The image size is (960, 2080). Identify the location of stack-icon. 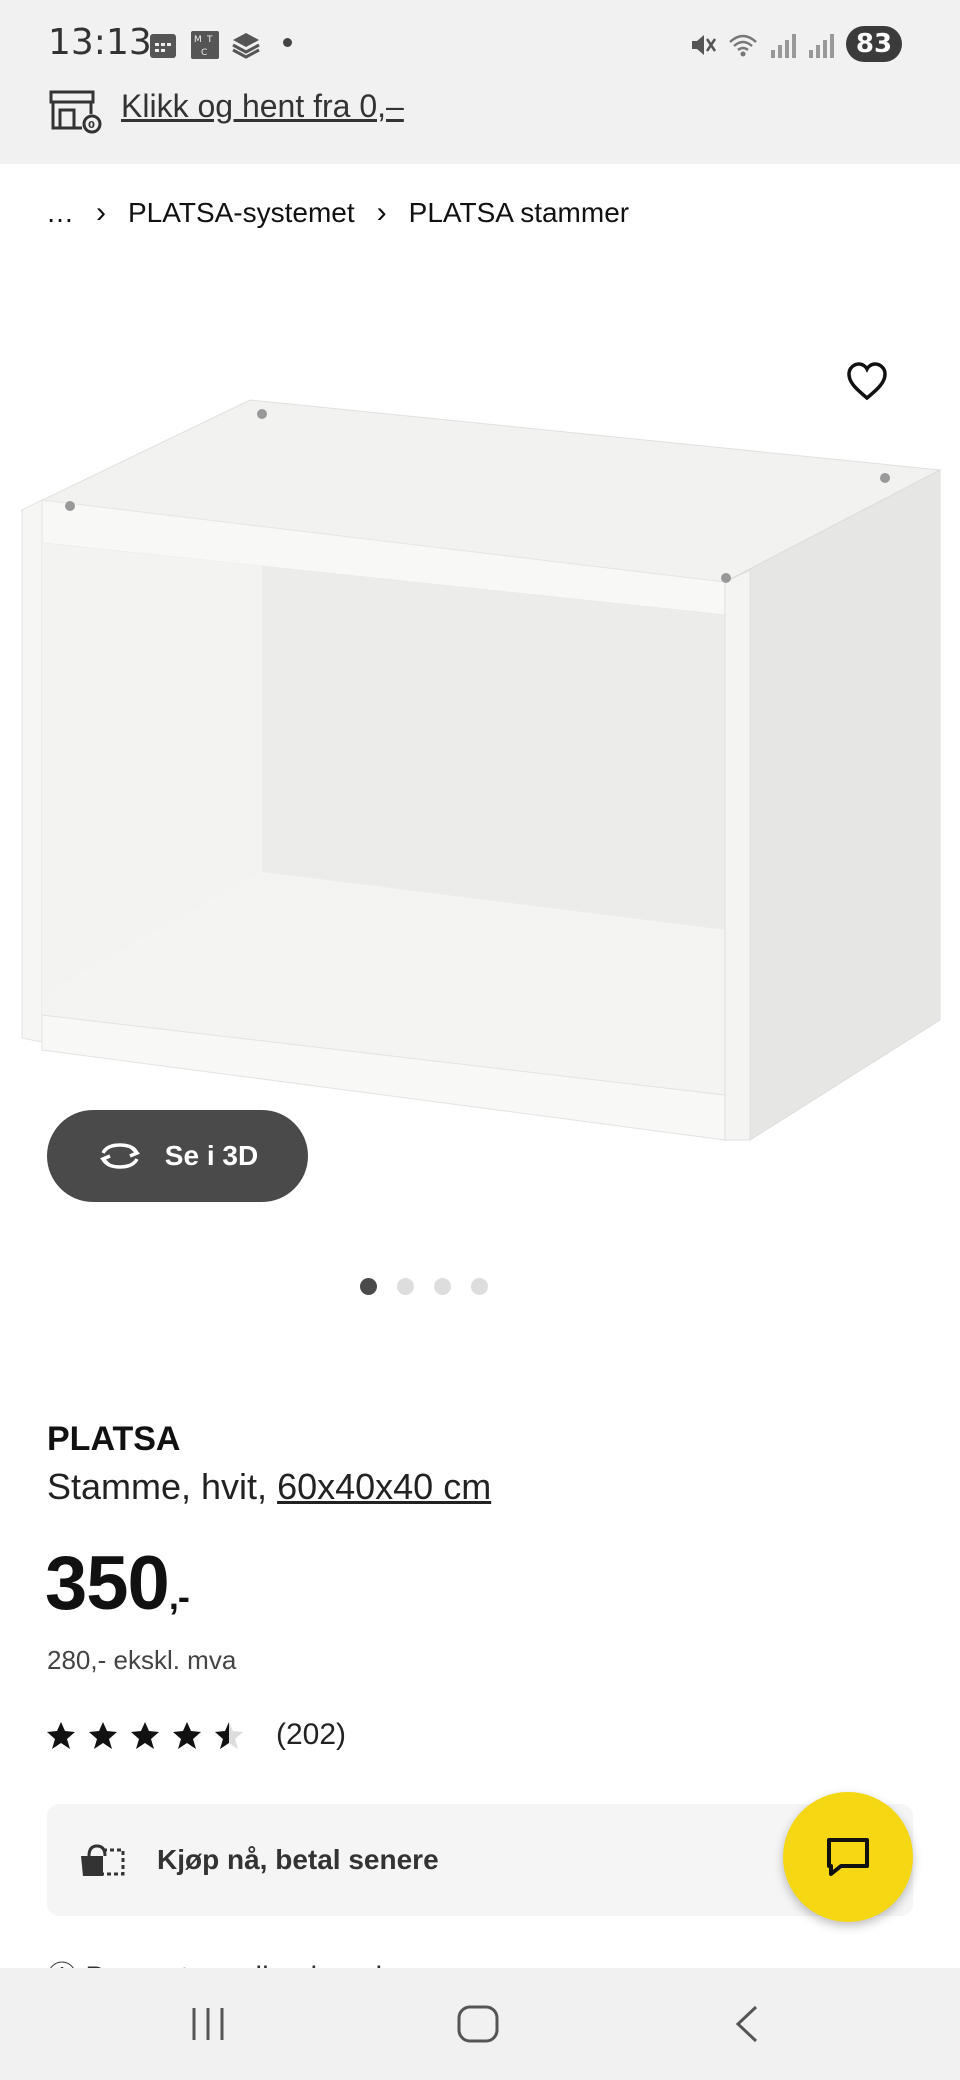
(246, 46).